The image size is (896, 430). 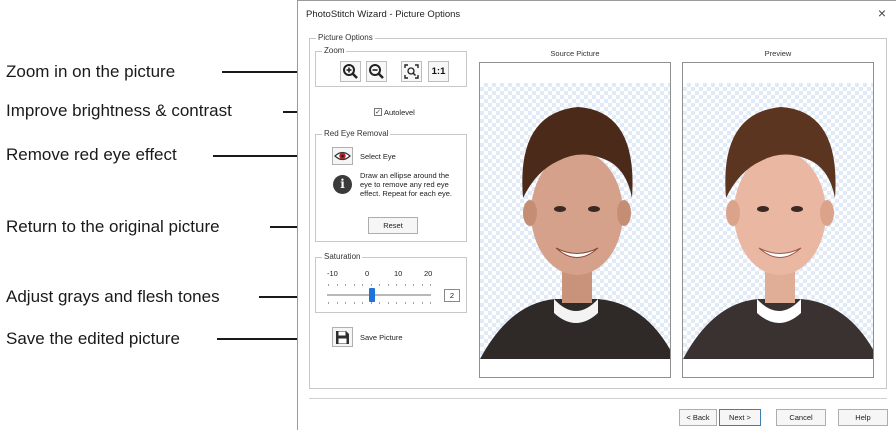 I want to click on back-button: < Back, so click(x=698, y=417).